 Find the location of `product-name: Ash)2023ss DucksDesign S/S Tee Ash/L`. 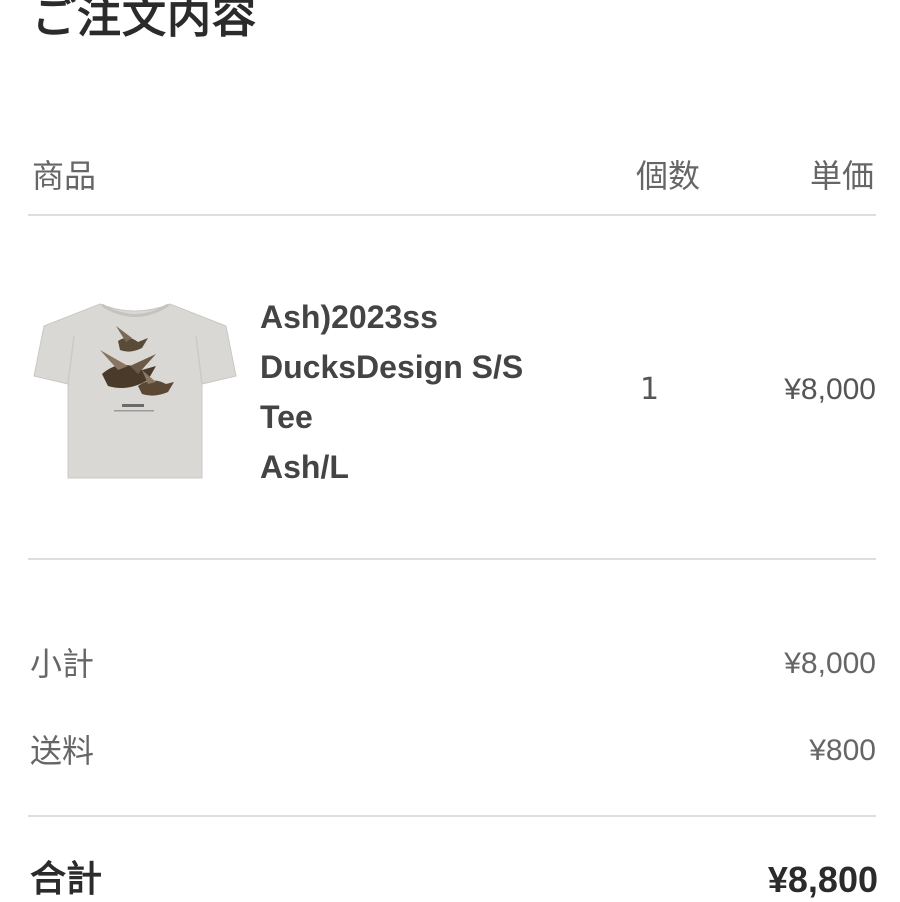

product-name: Ash)2023ss DucksDesign S/S Tee Ash/L is located at coordinates (430, 392).